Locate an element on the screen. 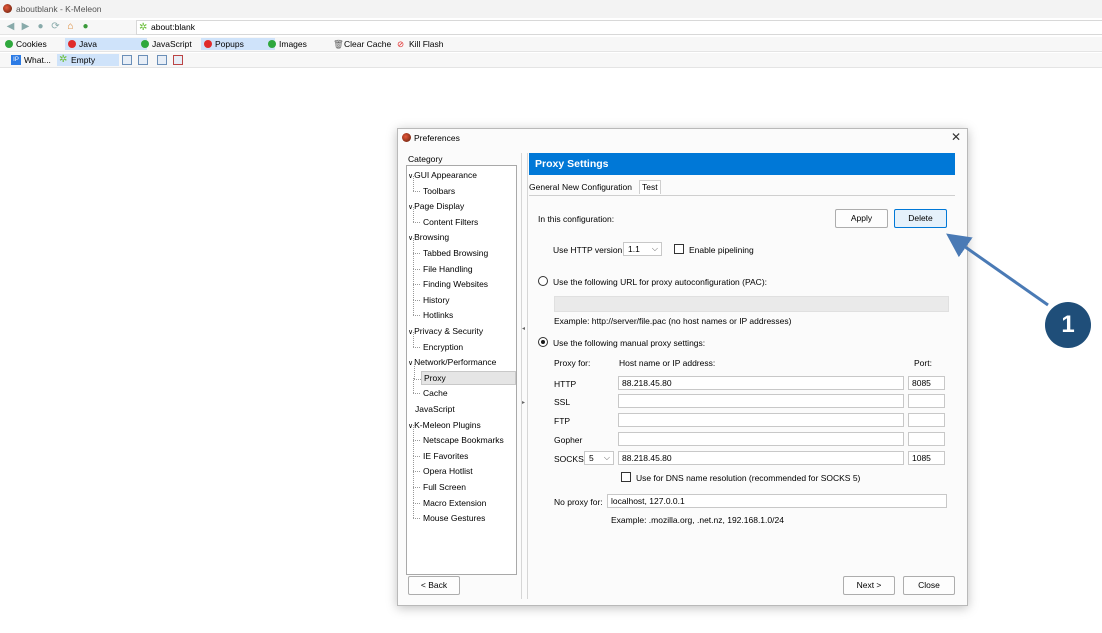 This screenshot has height=633, width=1102. step-number-badge: 1 is located at coordinates (1068, 325).